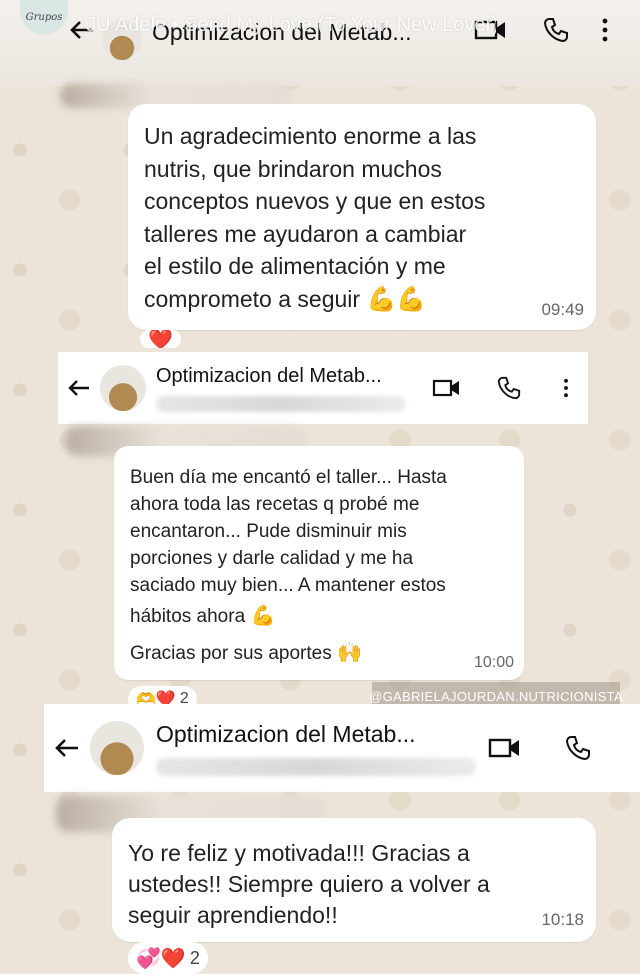 This screenshot has width=640, height=974. I want to click on message-line: el estilo de alimentación y me, so click(295, 266).